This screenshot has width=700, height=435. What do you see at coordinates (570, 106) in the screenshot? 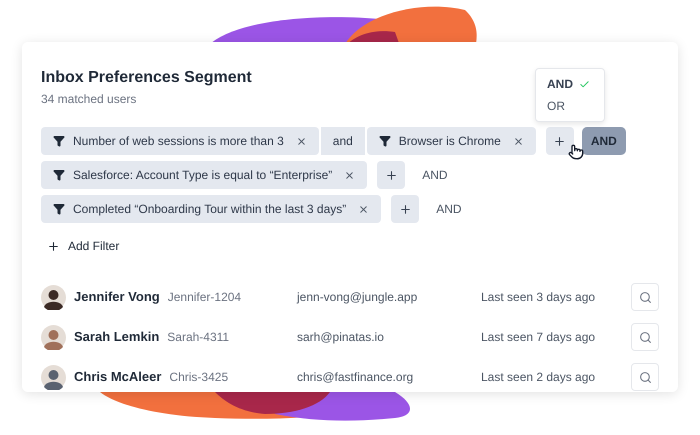
I see `menu-option: OR` at bounding box center [570, 106].